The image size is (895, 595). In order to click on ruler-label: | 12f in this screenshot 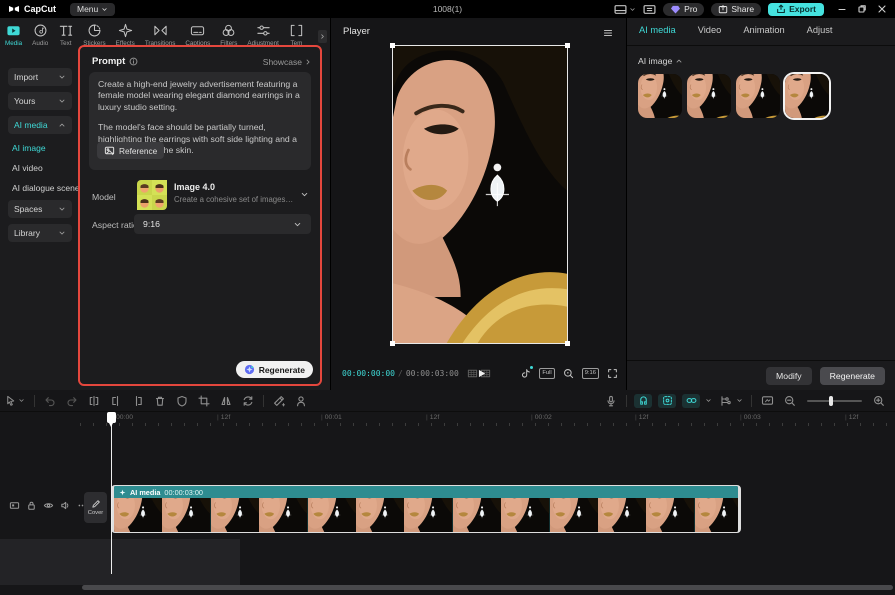, I will do `click(224, 417)`.